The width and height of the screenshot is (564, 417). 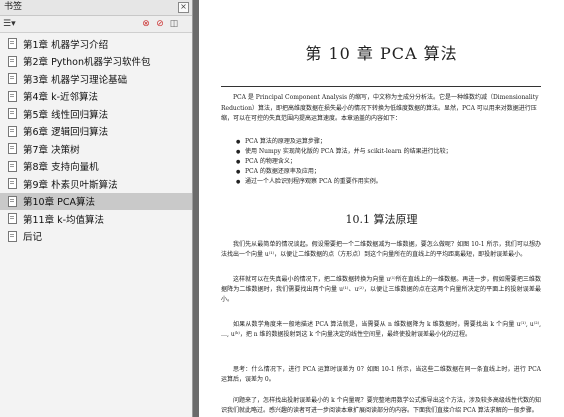 I want to click on bullet-item: PCA 的物理含义；, so click(x=387, y=162).